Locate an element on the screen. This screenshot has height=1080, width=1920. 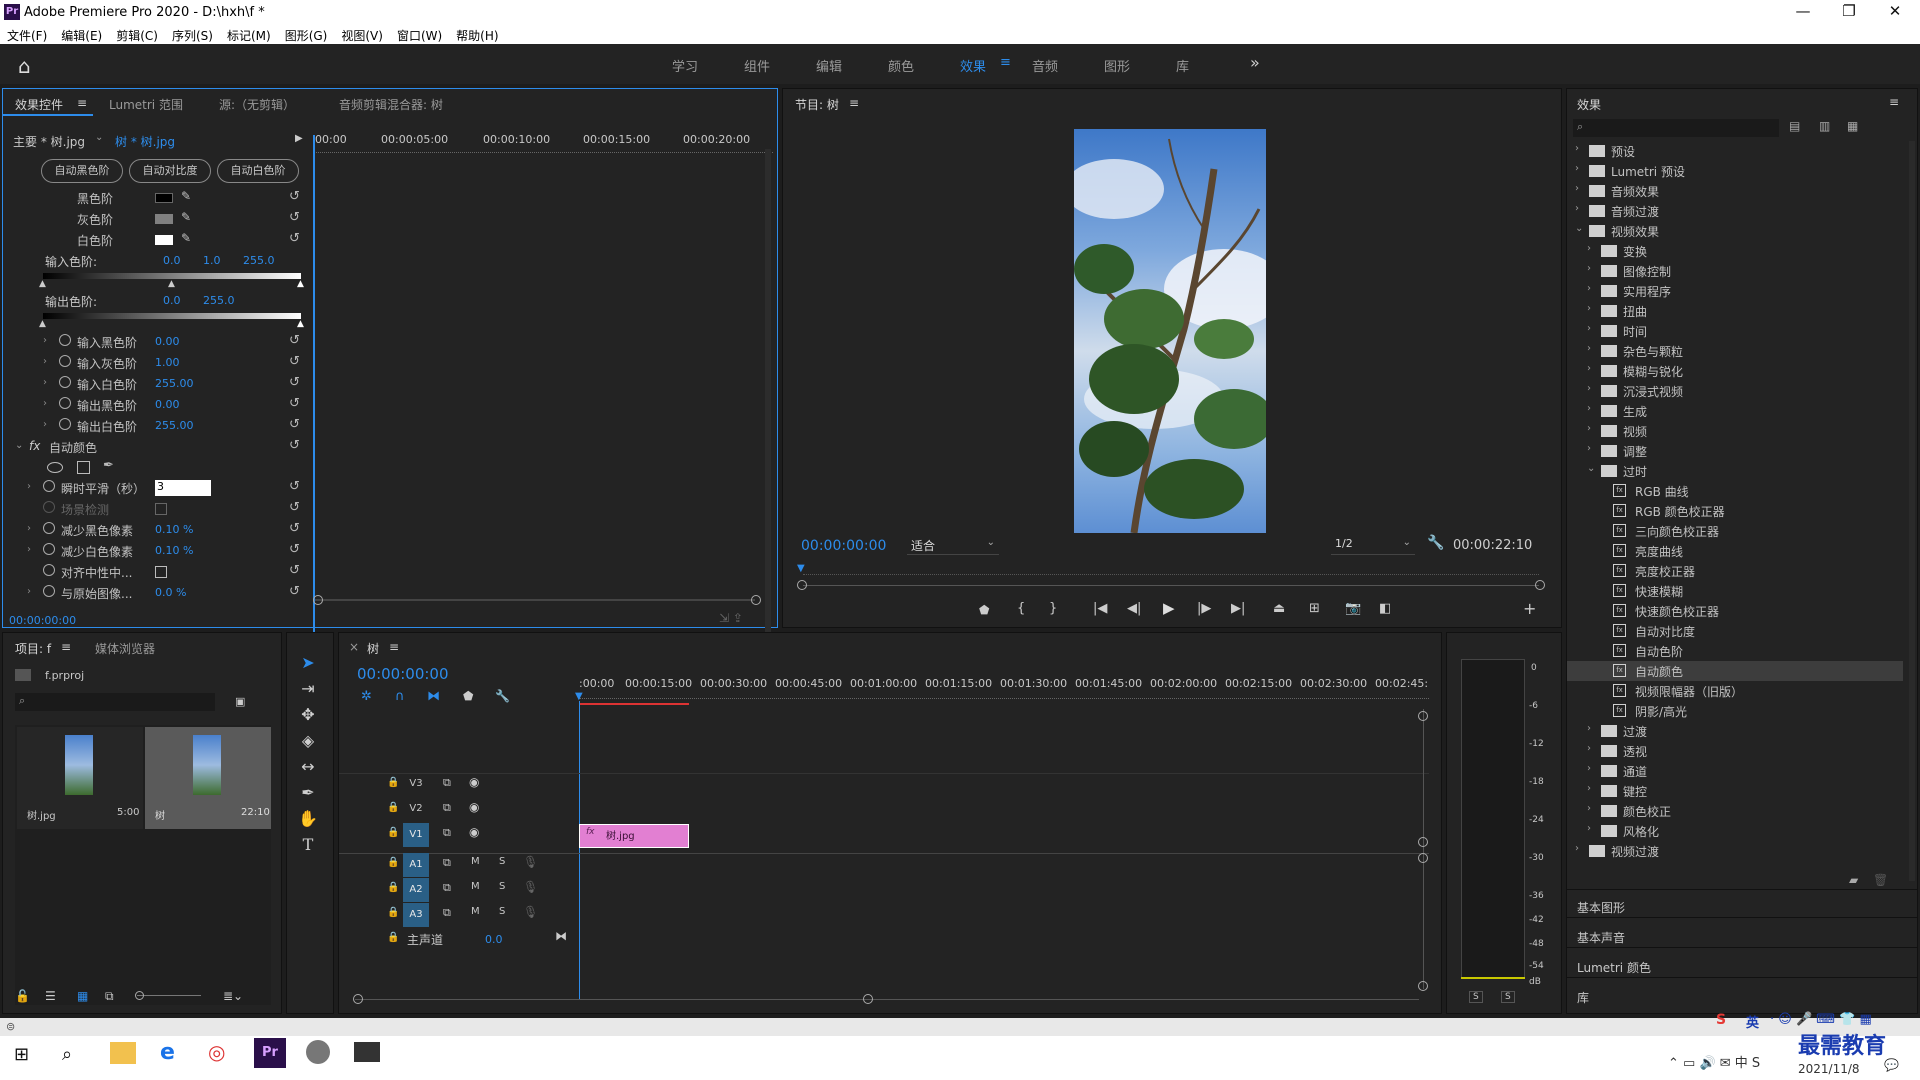
timeline-horizontal-scrollbar is located at coordinates (887, 999).